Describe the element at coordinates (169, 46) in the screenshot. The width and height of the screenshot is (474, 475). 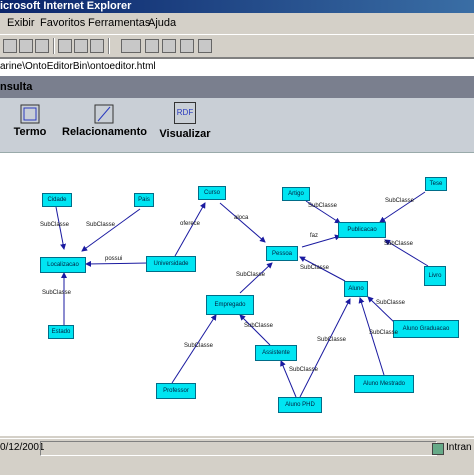
I see `edit-icon` at that location.